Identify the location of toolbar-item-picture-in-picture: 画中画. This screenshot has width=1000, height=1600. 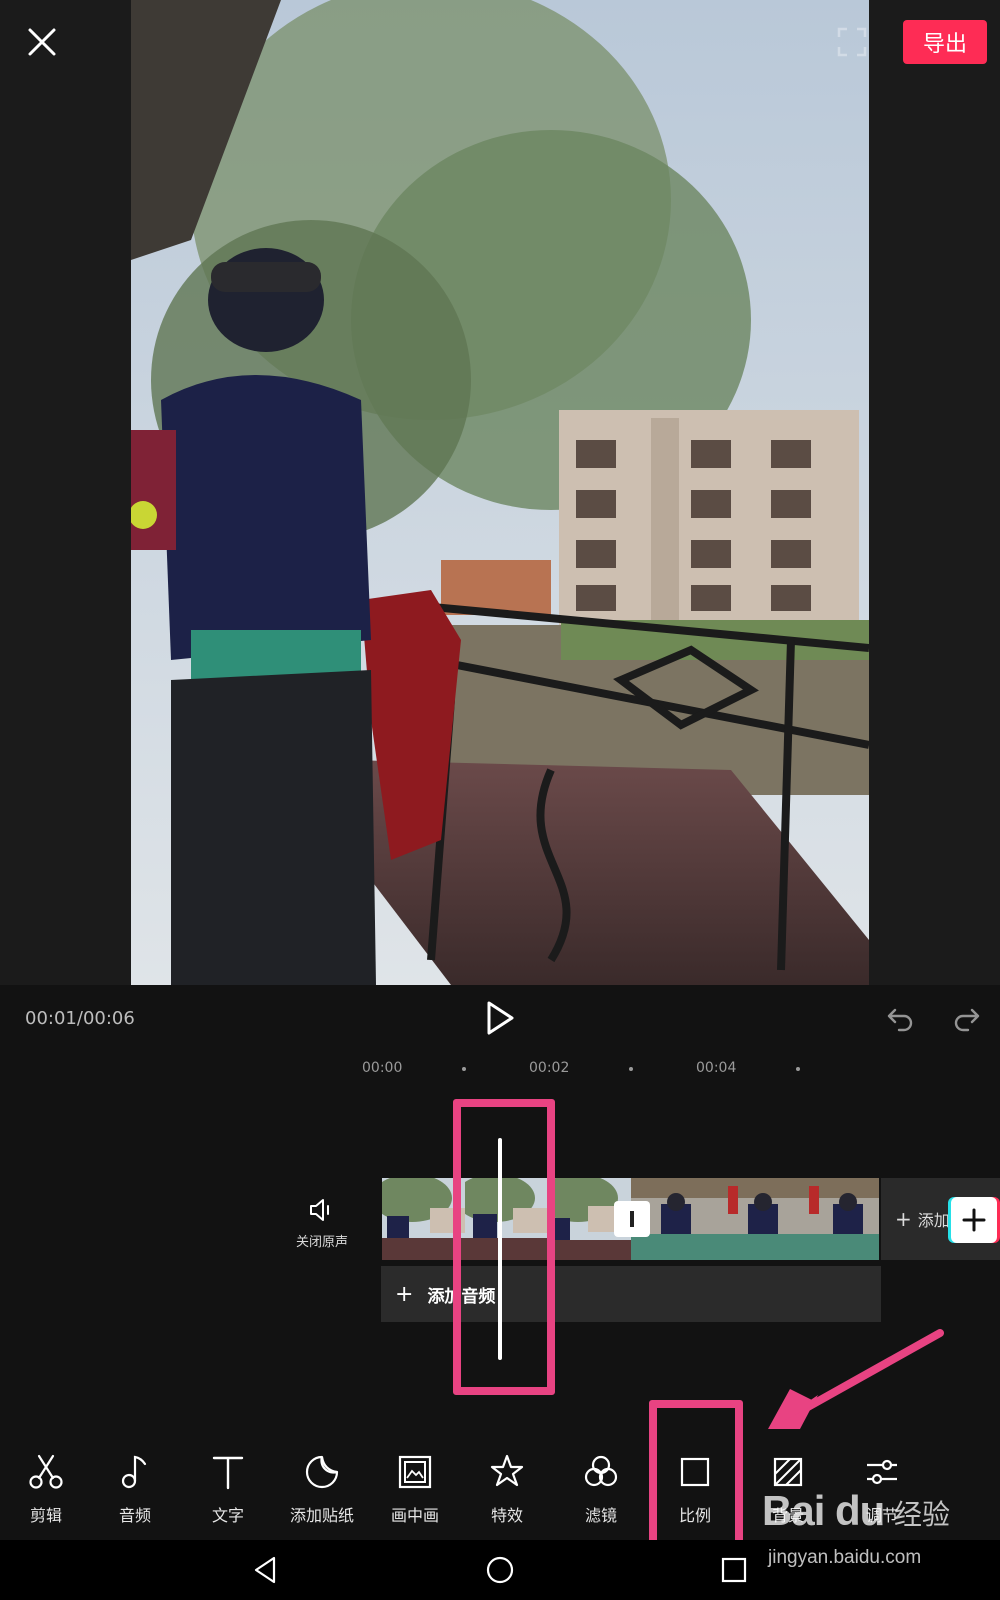
(415, 1480).